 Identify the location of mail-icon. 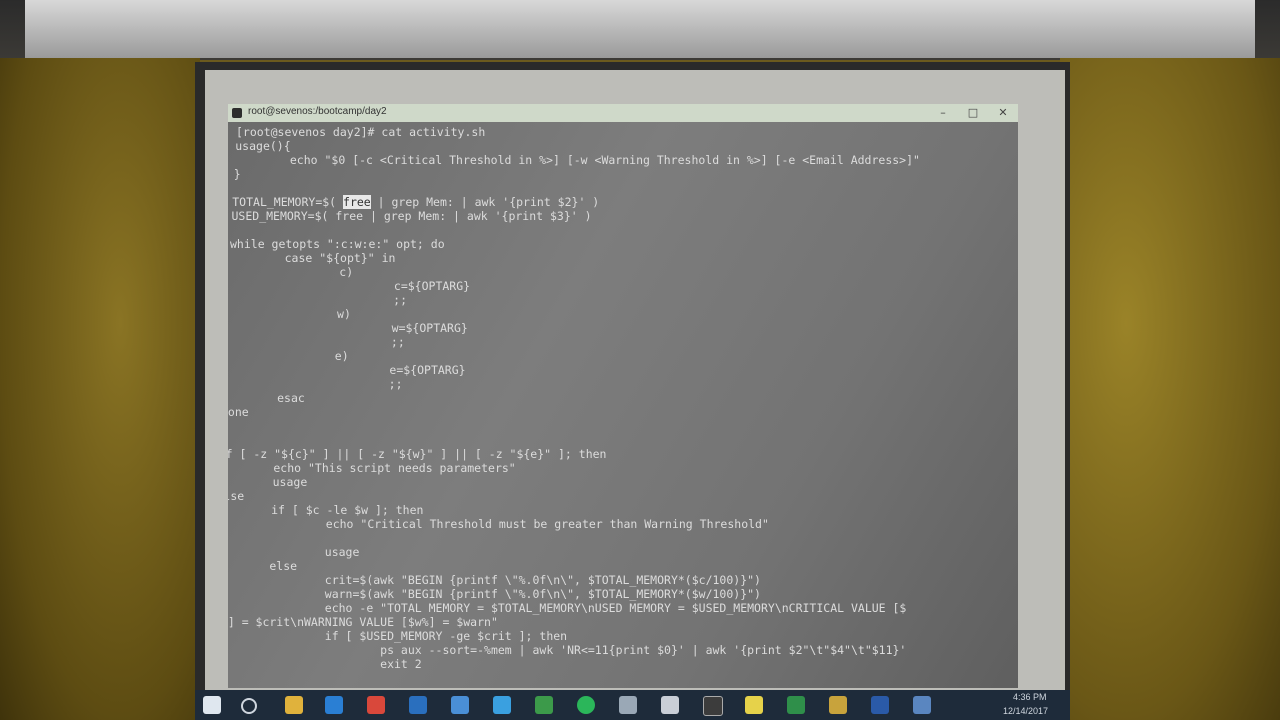
(460, 705).